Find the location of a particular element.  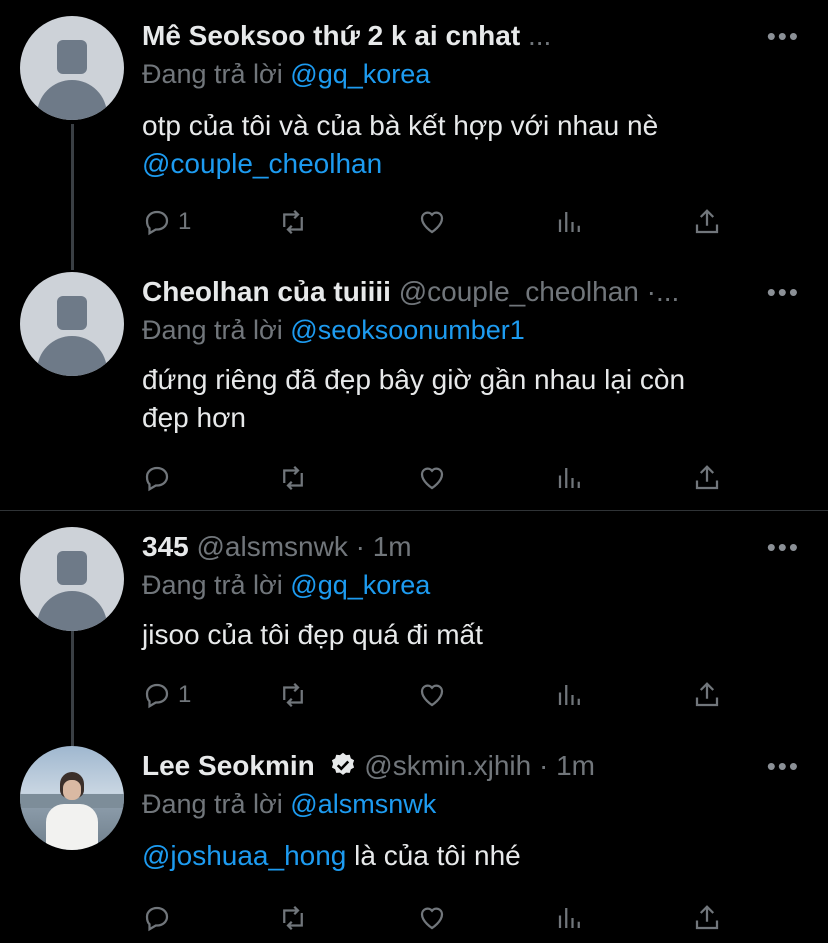

avatar-photo is located at coordinates (72, 798).